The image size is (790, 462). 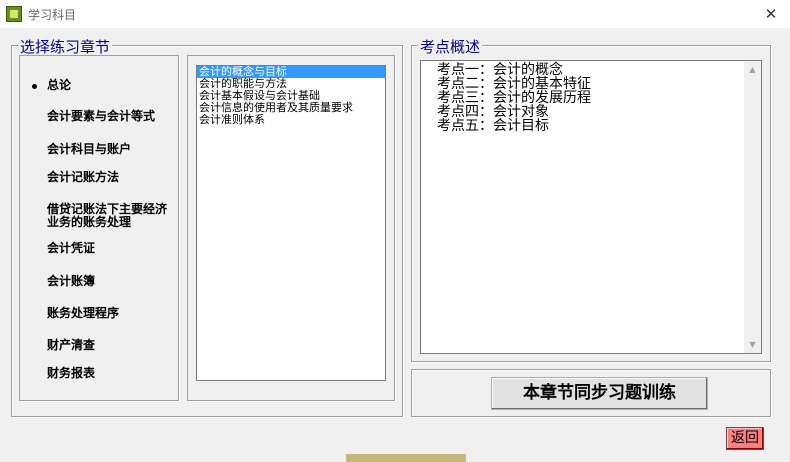 What do you see at coordinates (71, 345) in the screenshot?
I see `chapter-radio-label: 财产清查` at bounding box center [71, 345].